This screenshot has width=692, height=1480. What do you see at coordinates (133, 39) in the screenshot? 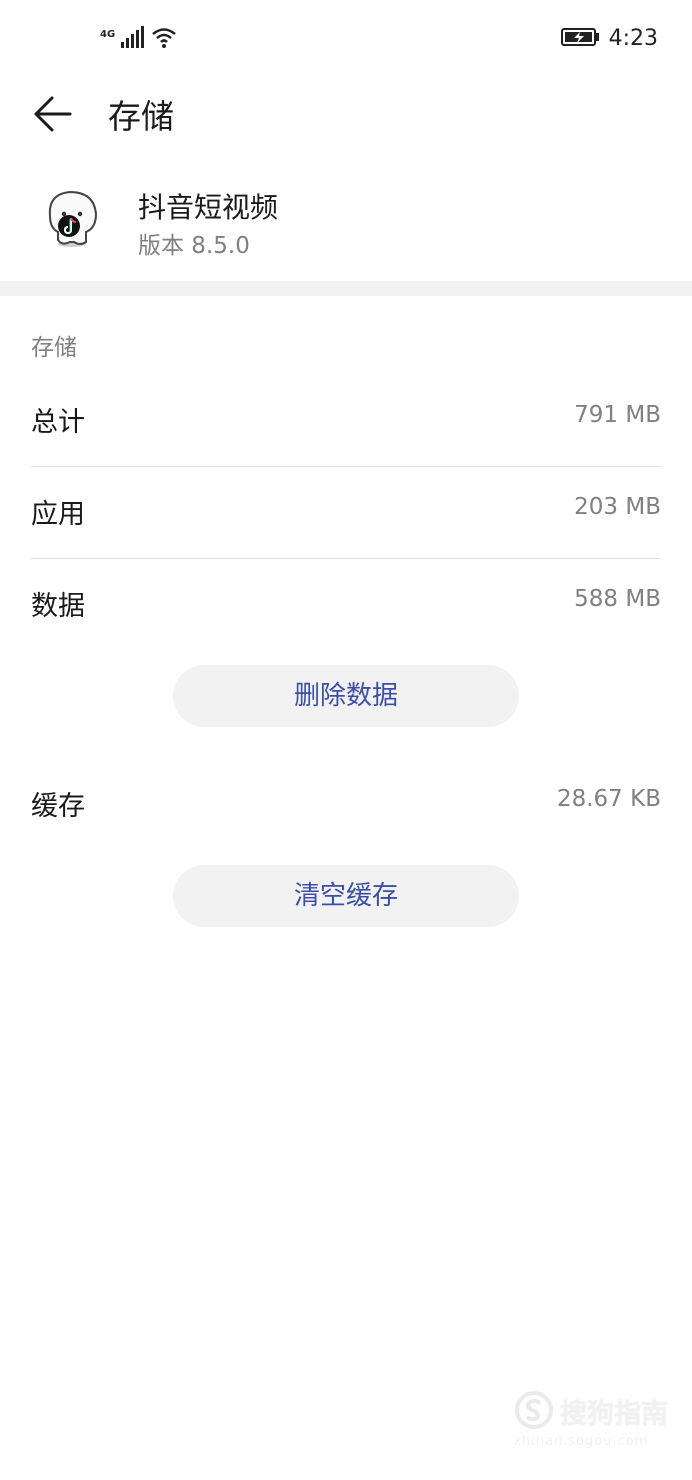
I see `signal-icon` at bounding box center [133, 39].